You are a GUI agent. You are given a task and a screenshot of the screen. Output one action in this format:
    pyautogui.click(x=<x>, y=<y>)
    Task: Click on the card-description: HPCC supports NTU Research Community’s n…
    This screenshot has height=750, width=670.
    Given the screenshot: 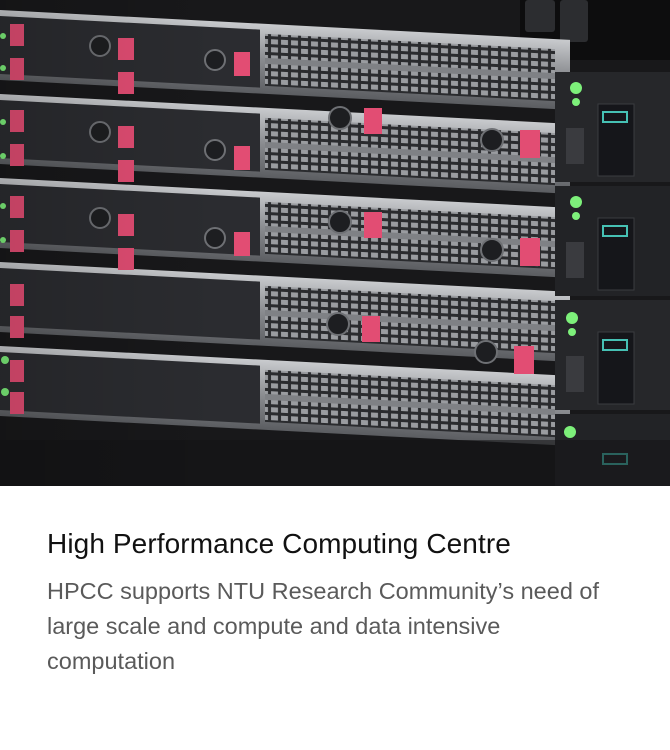 What is the action you would take?
    pyautogui.click(x=323, y=626)
    